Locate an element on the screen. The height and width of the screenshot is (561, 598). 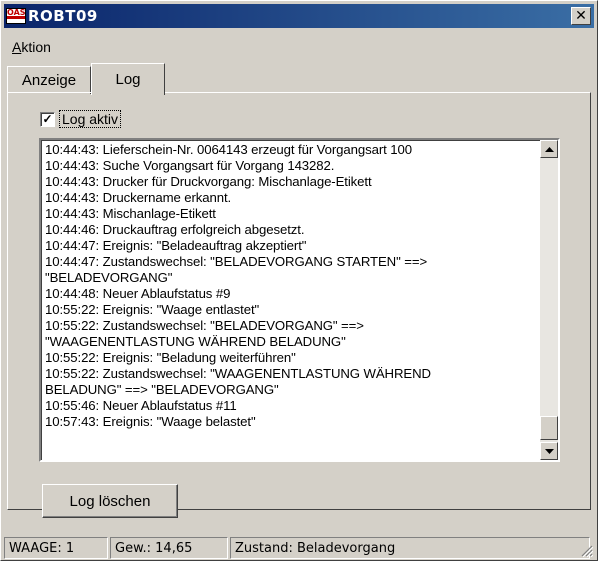
log-scrollbar is located at coordinates (549, 300).